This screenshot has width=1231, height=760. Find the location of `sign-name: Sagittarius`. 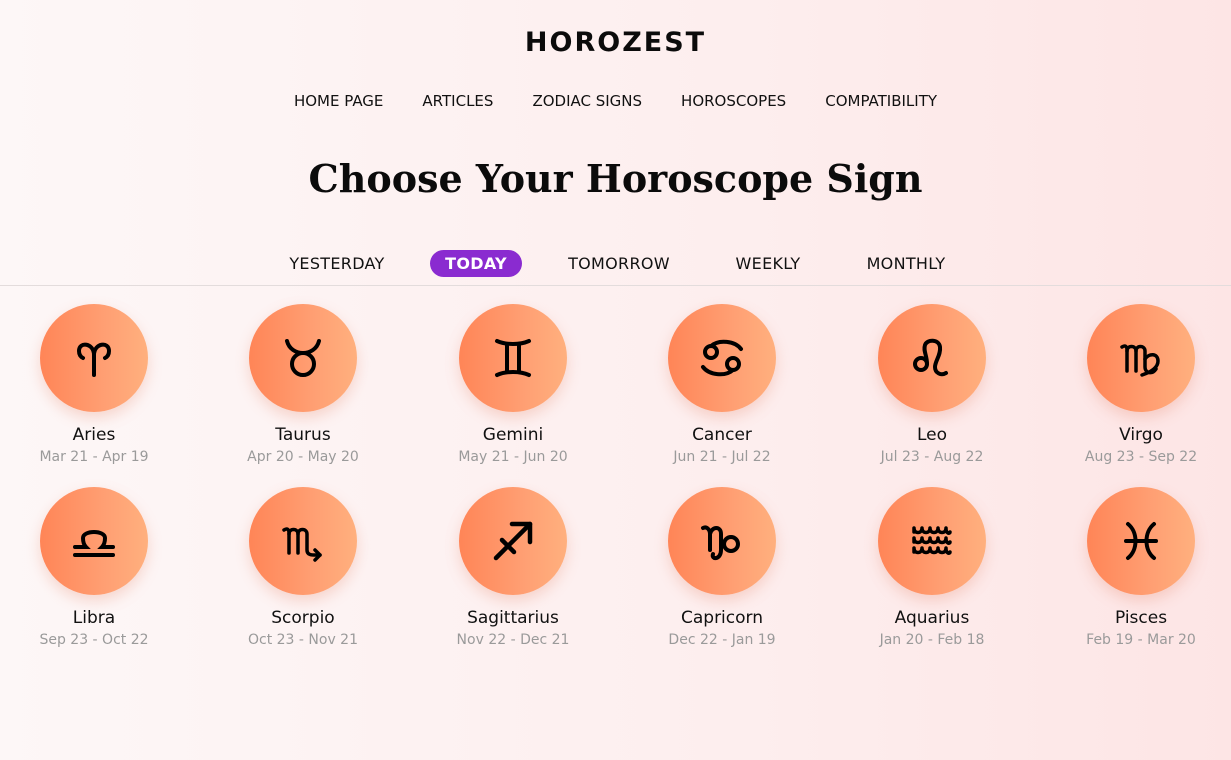

sign-name: Sagittarius is located at coordinates (513, 618).